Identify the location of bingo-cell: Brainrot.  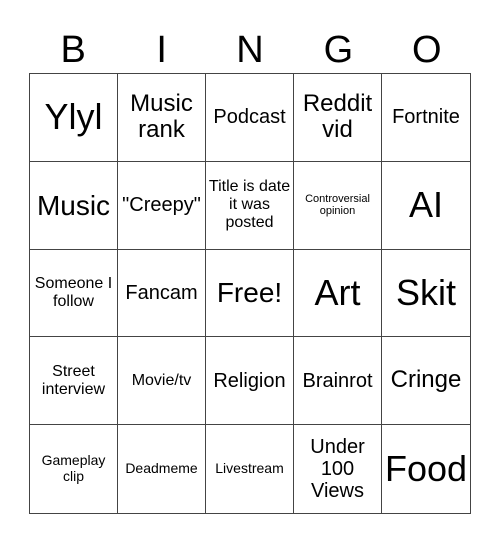
(338, 381).